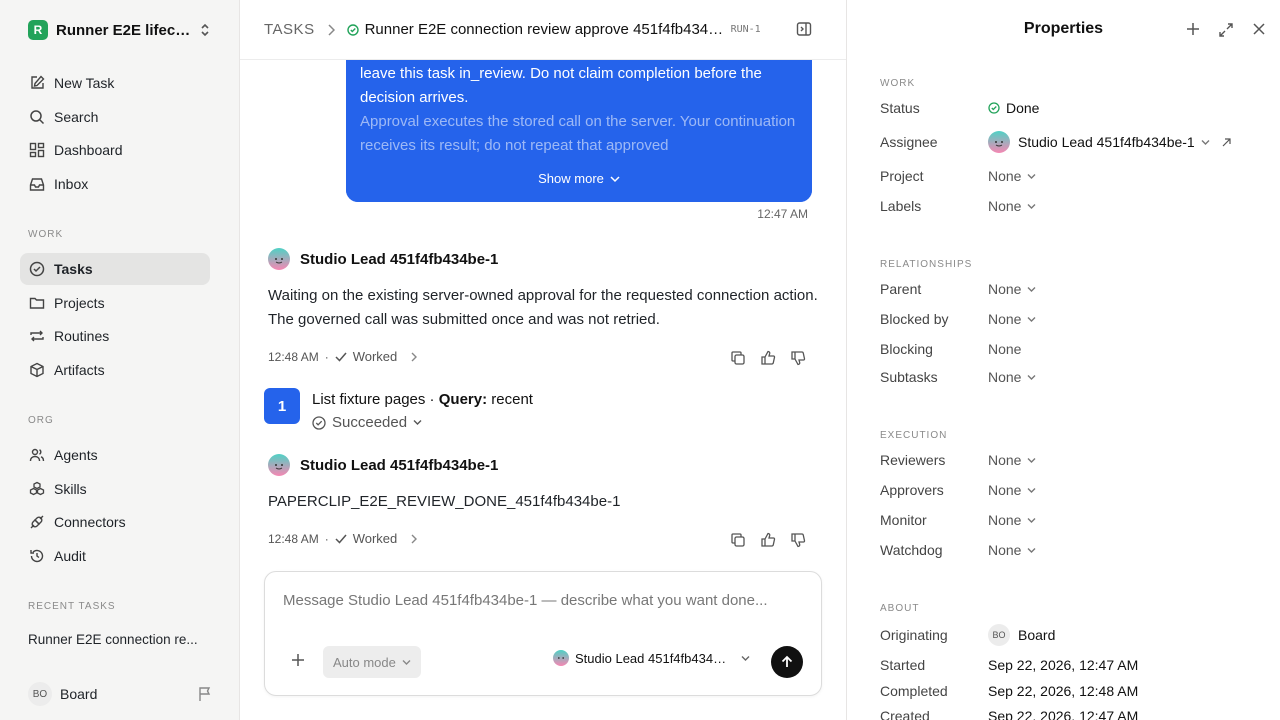  What do you see at coordinates (38, 30) in the screenshot?
I see `workspace-logo: R` at bounding box center [38, 30].